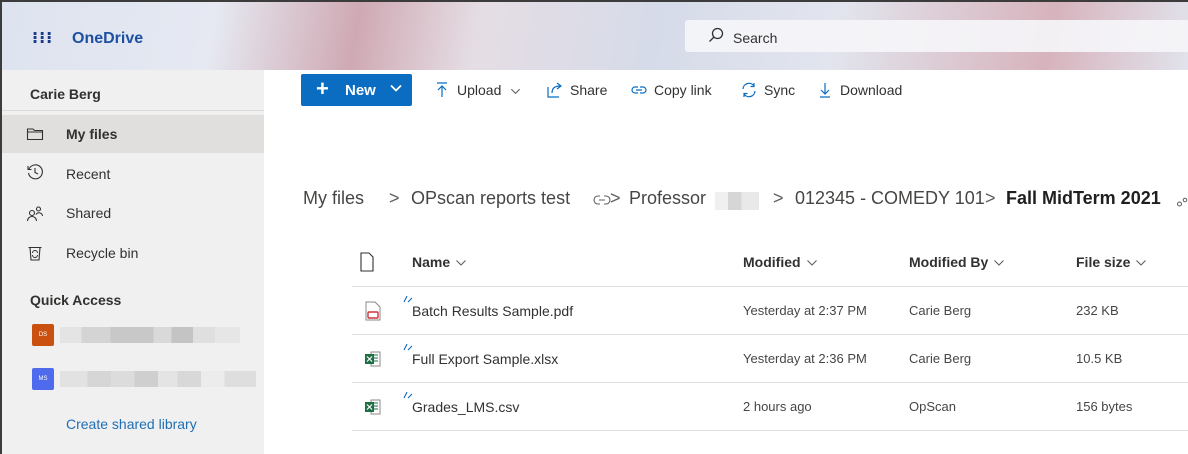 The width and height of the screenshot is (1188, 454). I want to click on file-name: Grades_LMS.csv, so click(465, 407).